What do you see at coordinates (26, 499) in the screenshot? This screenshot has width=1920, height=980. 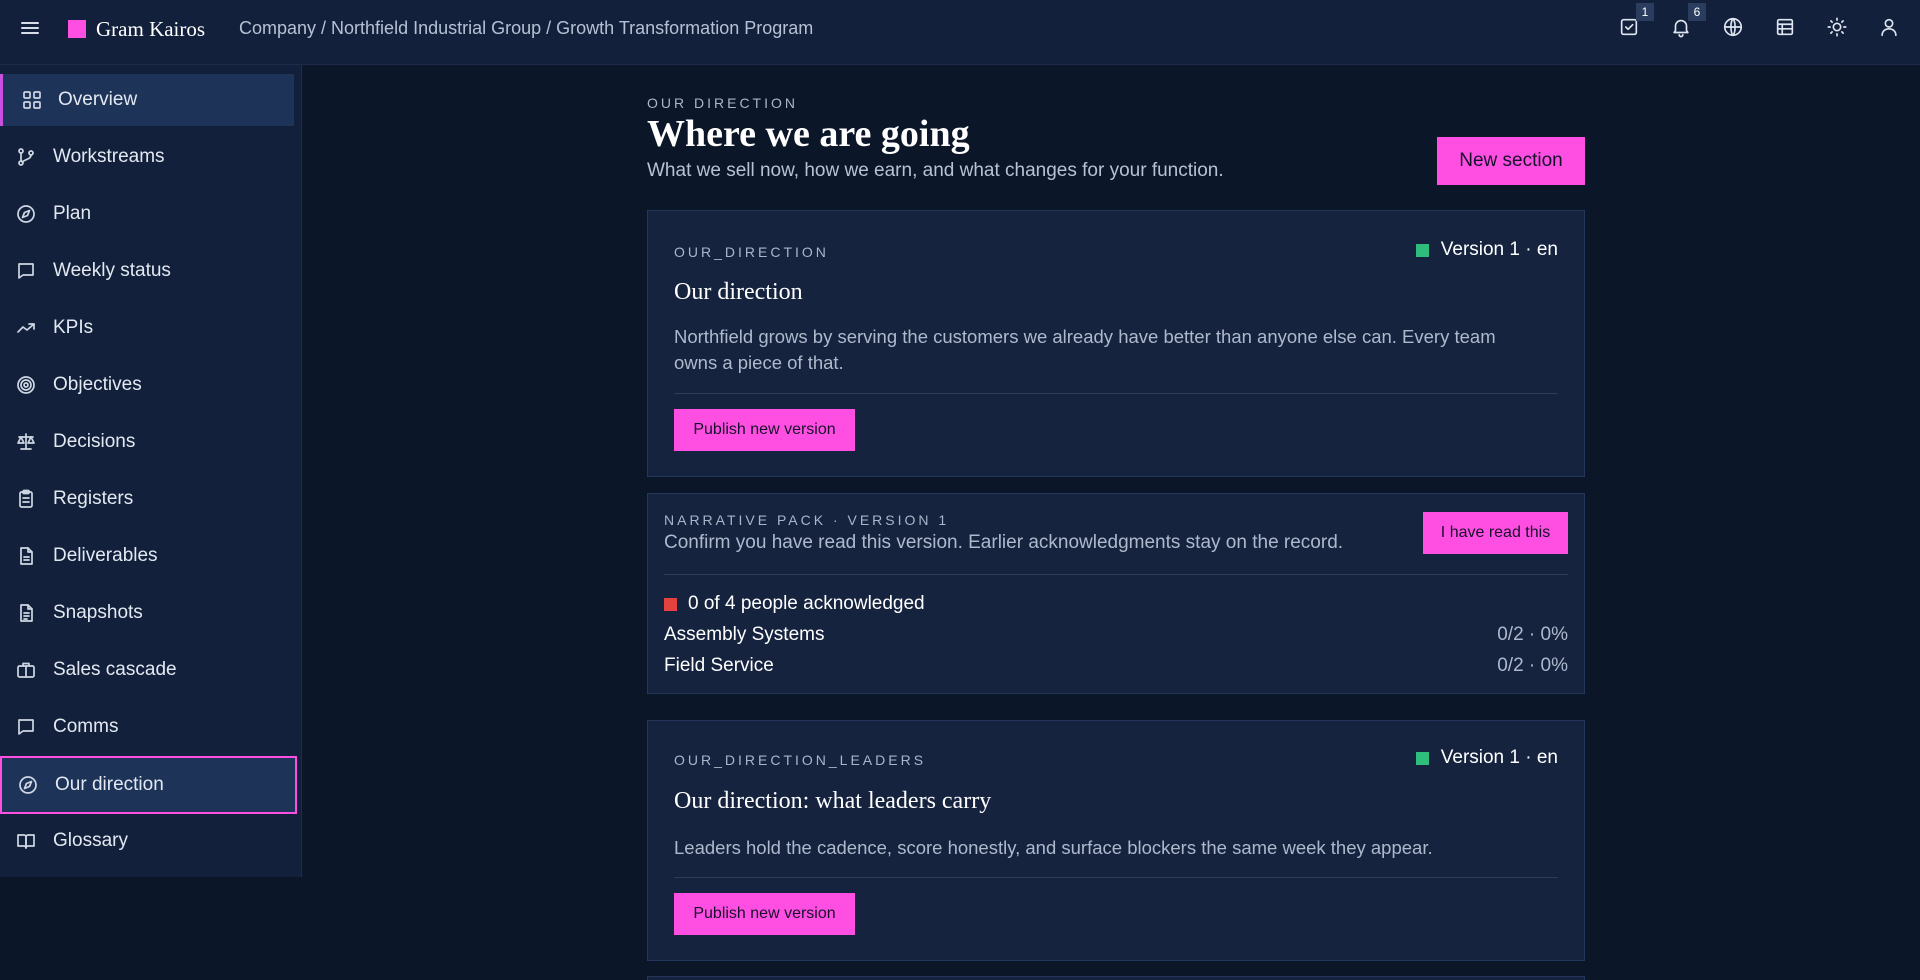 I see `clipboard-icon` at bounding box center [26, 499].